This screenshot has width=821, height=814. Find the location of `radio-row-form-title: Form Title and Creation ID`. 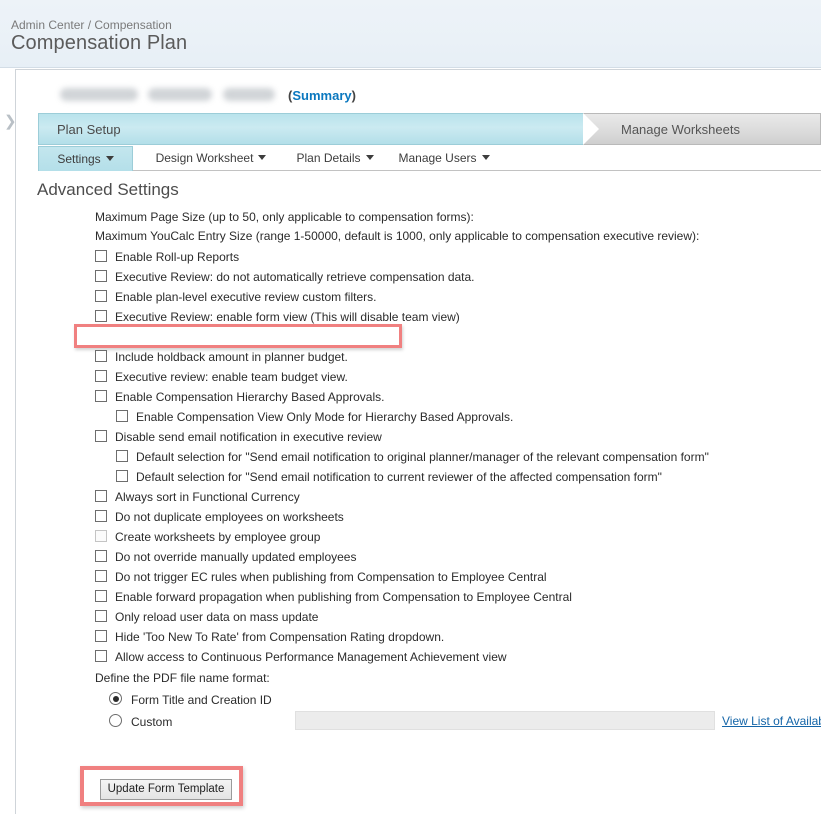

radio-row-form-title: Form Title and Creation ID is located at coordinates (457, 699).